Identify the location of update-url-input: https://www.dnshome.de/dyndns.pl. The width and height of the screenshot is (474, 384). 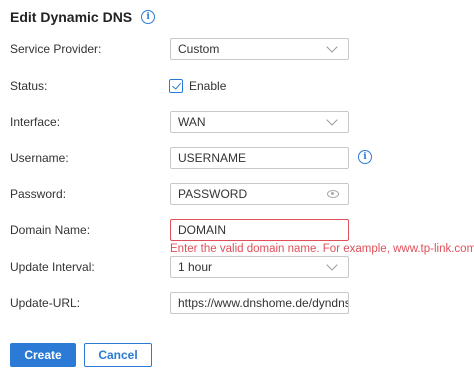
(259, 303).